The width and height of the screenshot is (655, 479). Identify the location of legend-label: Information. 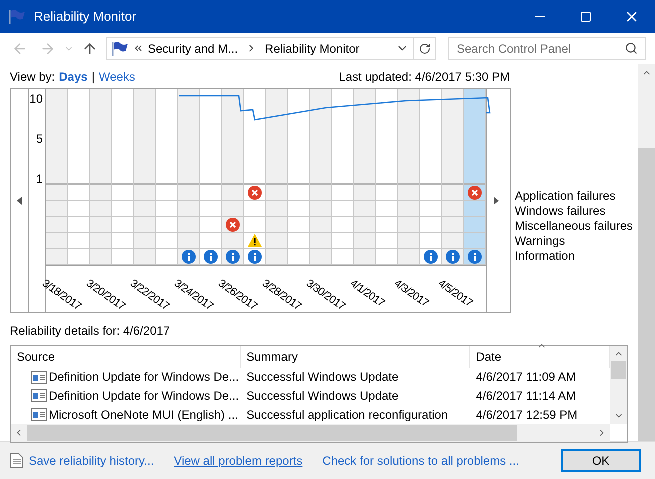
(545, 256).